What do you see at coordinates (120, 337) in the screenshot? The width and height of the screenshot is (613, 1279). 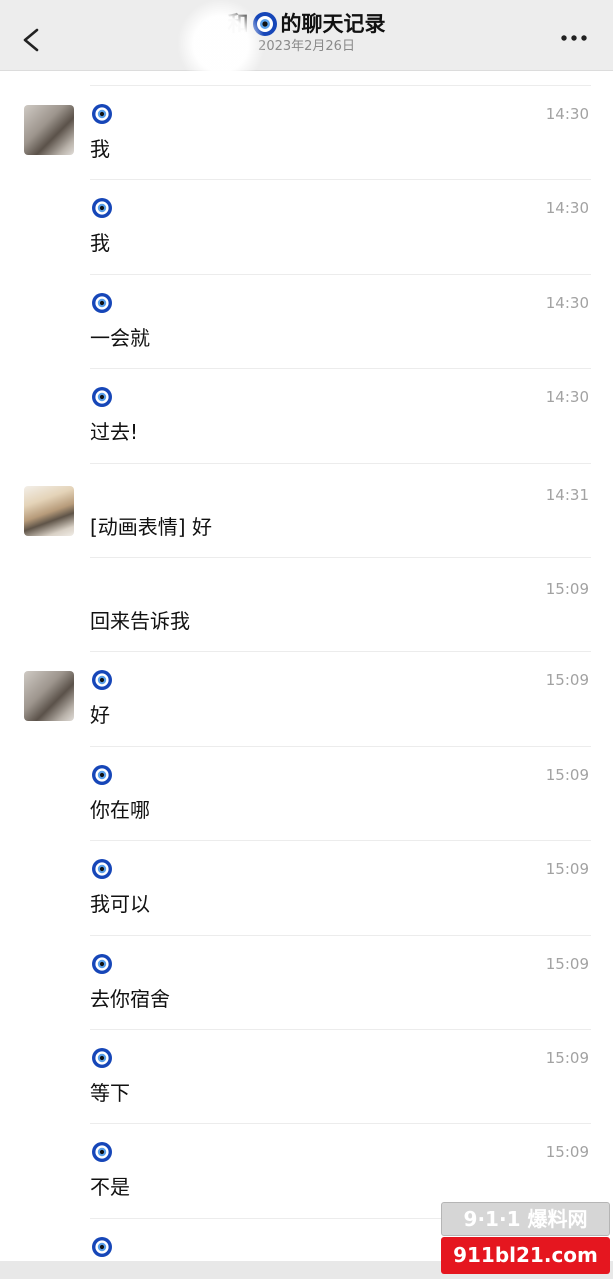 I see `message-text: 一会就` at bounding box center [120, 337].